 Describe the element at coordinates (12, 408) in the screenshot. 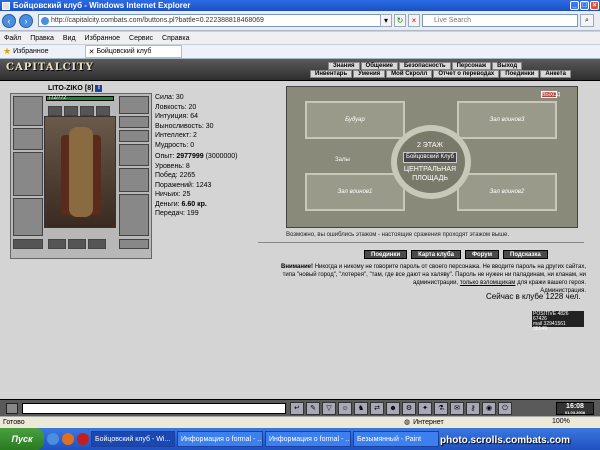

I see `chat-toggle-icon` at that location.